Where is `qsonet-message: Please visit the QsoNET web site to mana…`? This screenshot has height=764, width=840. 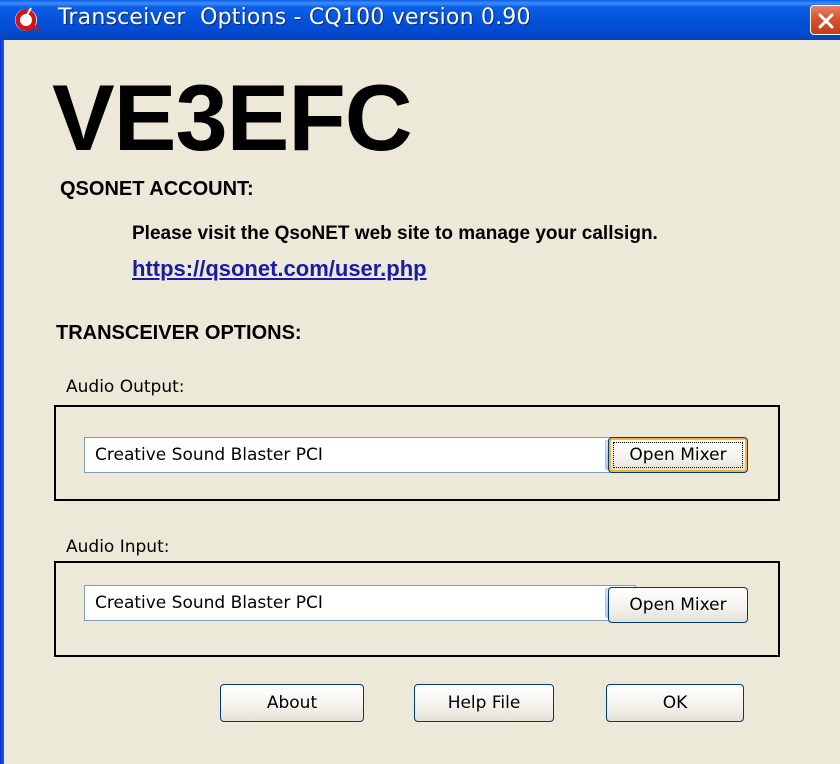
qsonet-message: Please visit the QsoNET web site to mana… is located at coordinates (395, 233).